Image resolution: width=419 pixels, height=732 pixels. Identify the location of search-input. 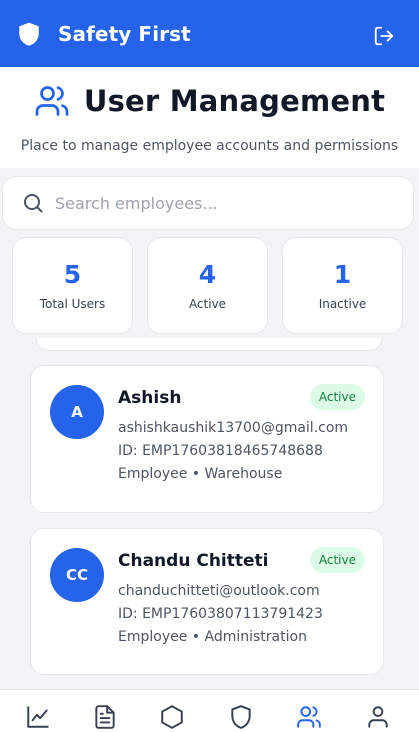
(225, 203).